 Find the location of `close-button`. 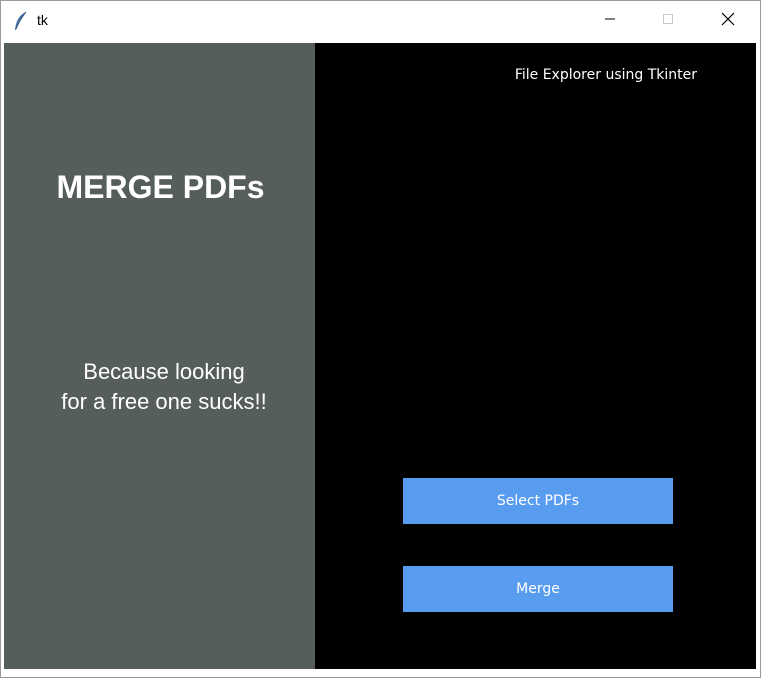

close-button is located at coordinates (728, 21).